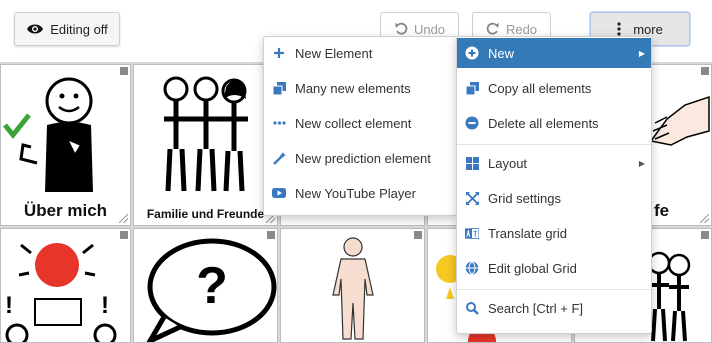 The width and height of the screenshot is (712, 343). Describe the element at coordinates (472, 123) in the screenshot. I see `minus-circle-icon` at that location.